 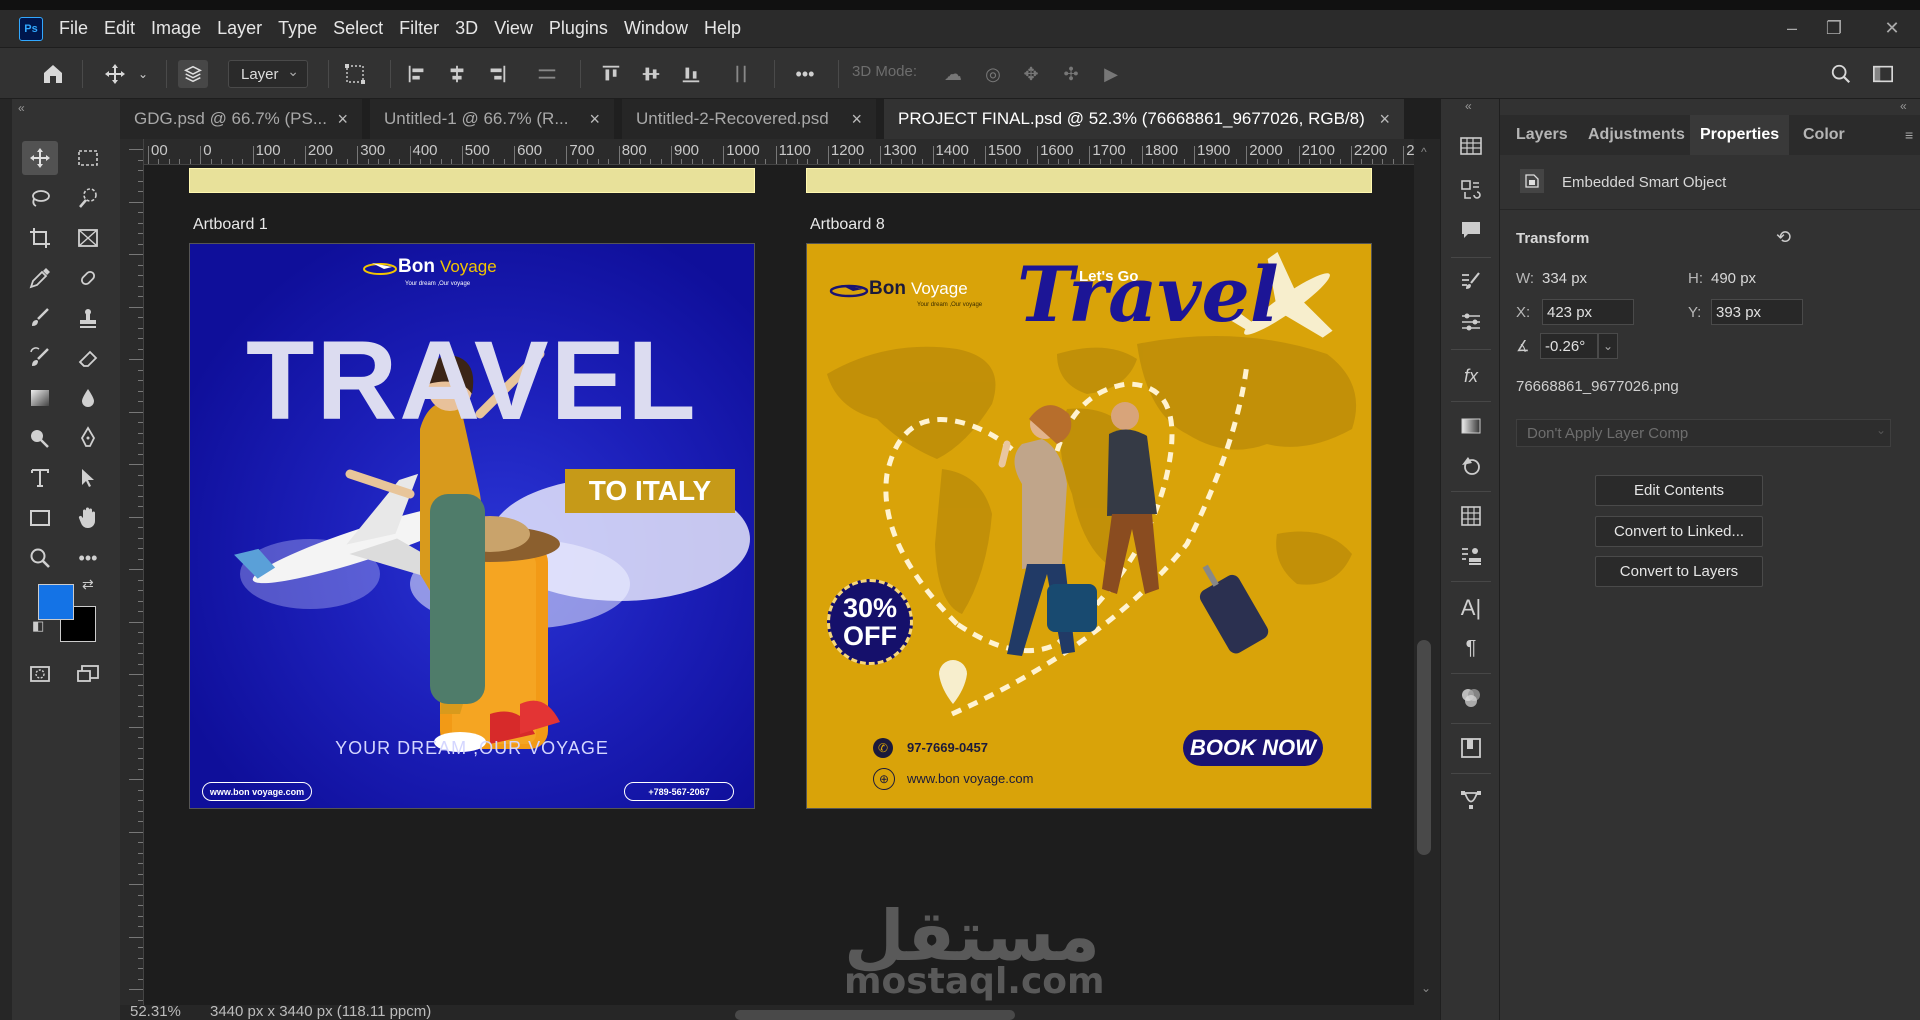 What do you see at coordinates (193, 74) in the screenshot?
I see `auto-select-icon` at bounding box center [193, 74].